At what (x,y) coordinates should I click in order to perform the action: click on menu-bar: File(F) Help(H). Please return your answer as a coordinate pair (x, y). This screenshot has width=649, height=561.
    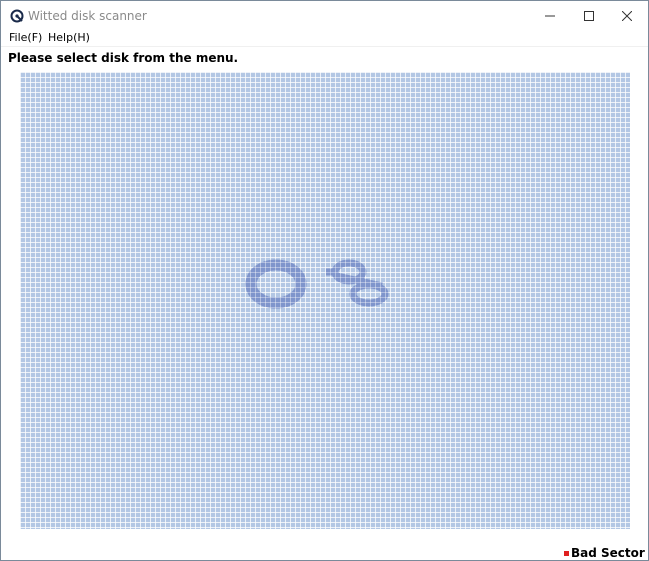
    Looking at the image, I should click on (324, 39).